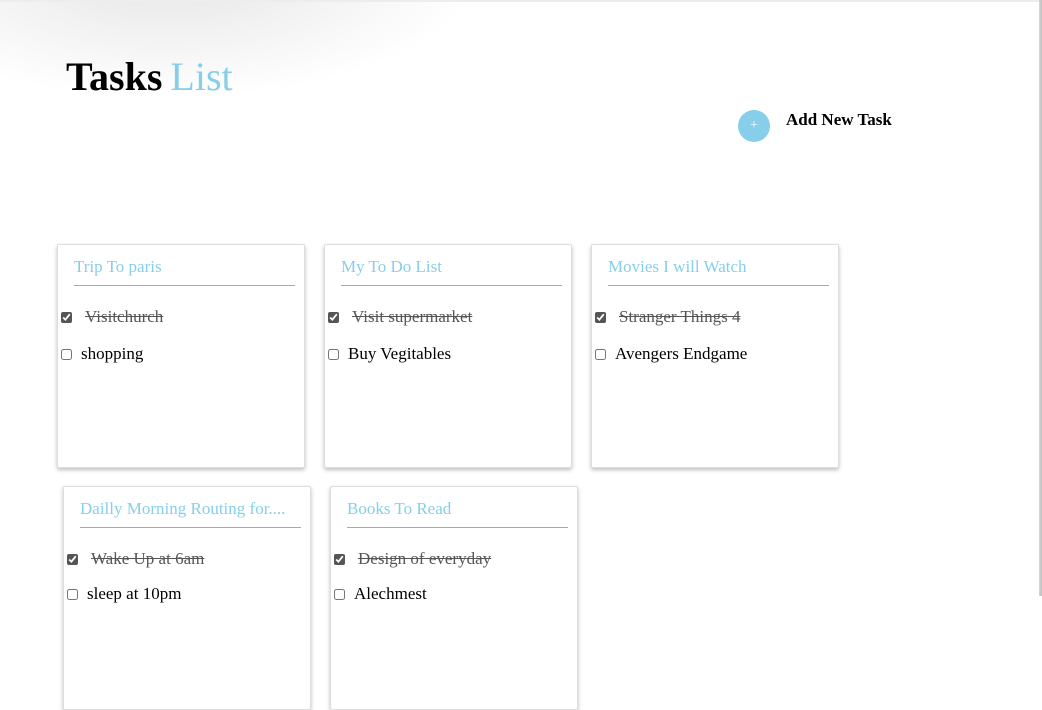 The image size is (1042, 710). I want to click on task-text: shopping, so click(112, 353).